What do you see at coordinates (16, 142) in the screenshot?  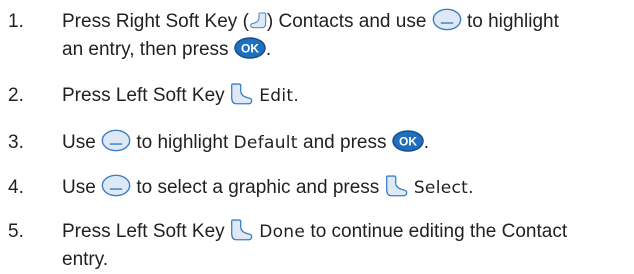 I see `step-number: 3.` at bounding box center [16, 142].